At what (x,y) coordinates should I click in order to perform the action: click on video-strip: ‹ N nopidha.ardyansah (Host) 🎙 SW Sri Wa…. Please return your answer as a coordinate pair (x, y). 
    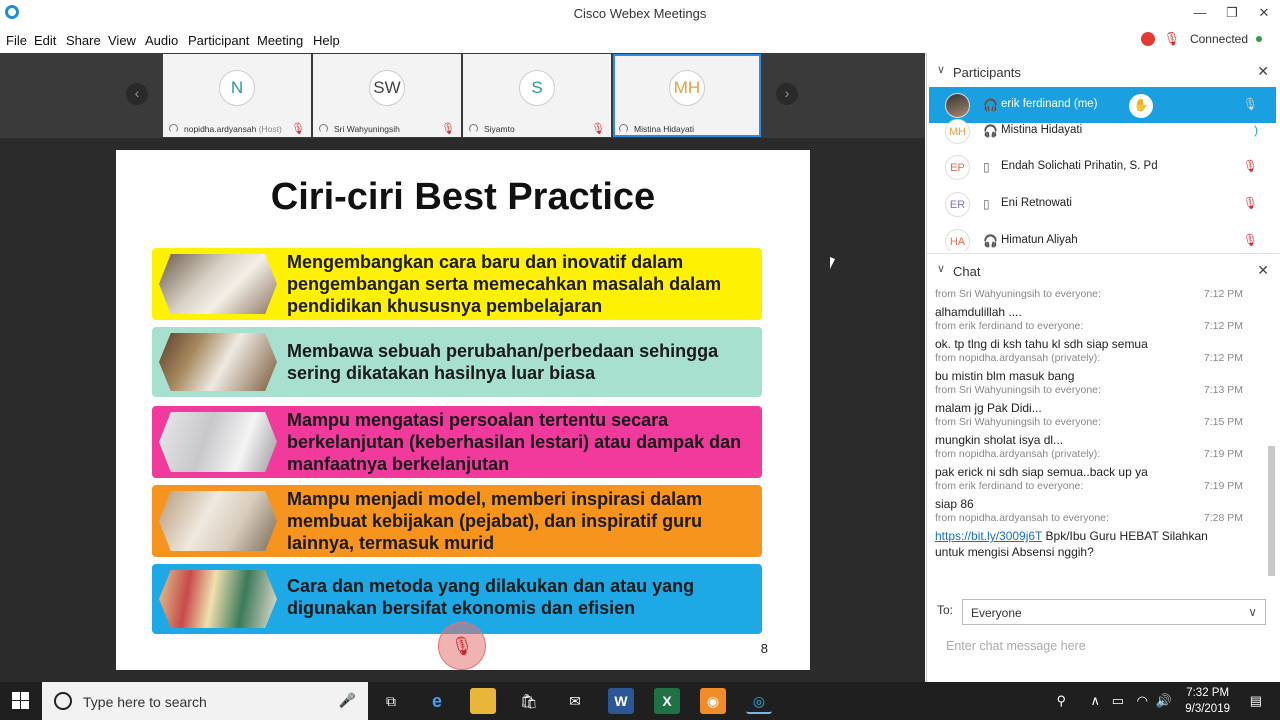
    Looking at the image, I should click on (462, 95).